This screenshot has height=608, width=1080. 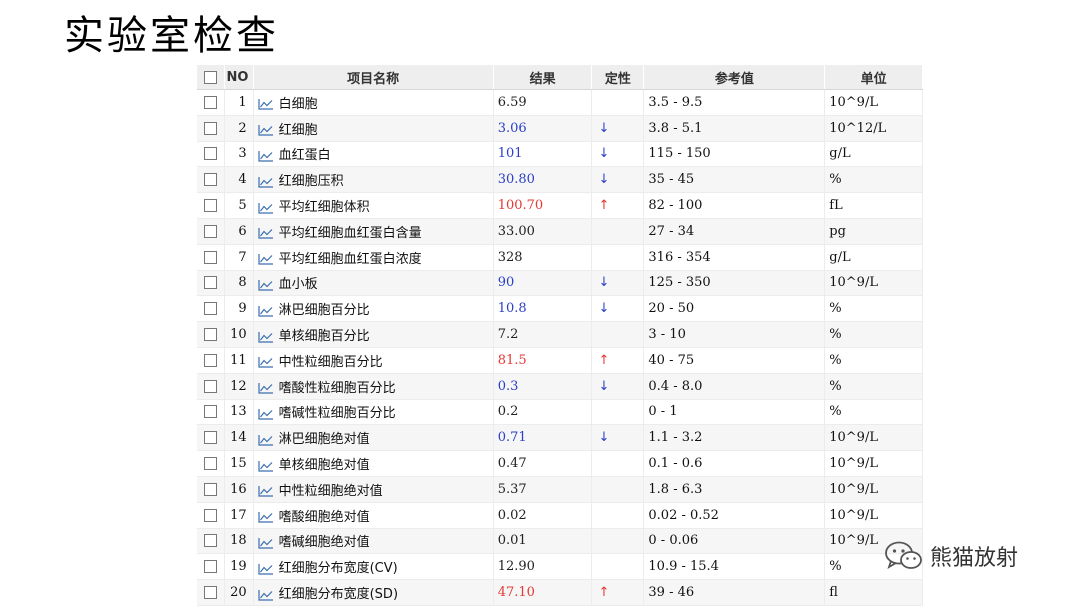 What do you see at coordinates (560, 128) in the screenshot?
I see `table-row: 2 红细胞 3.06 ↓ 3.8 - 5.1 10^12/L` at bounding box center [560, 128].